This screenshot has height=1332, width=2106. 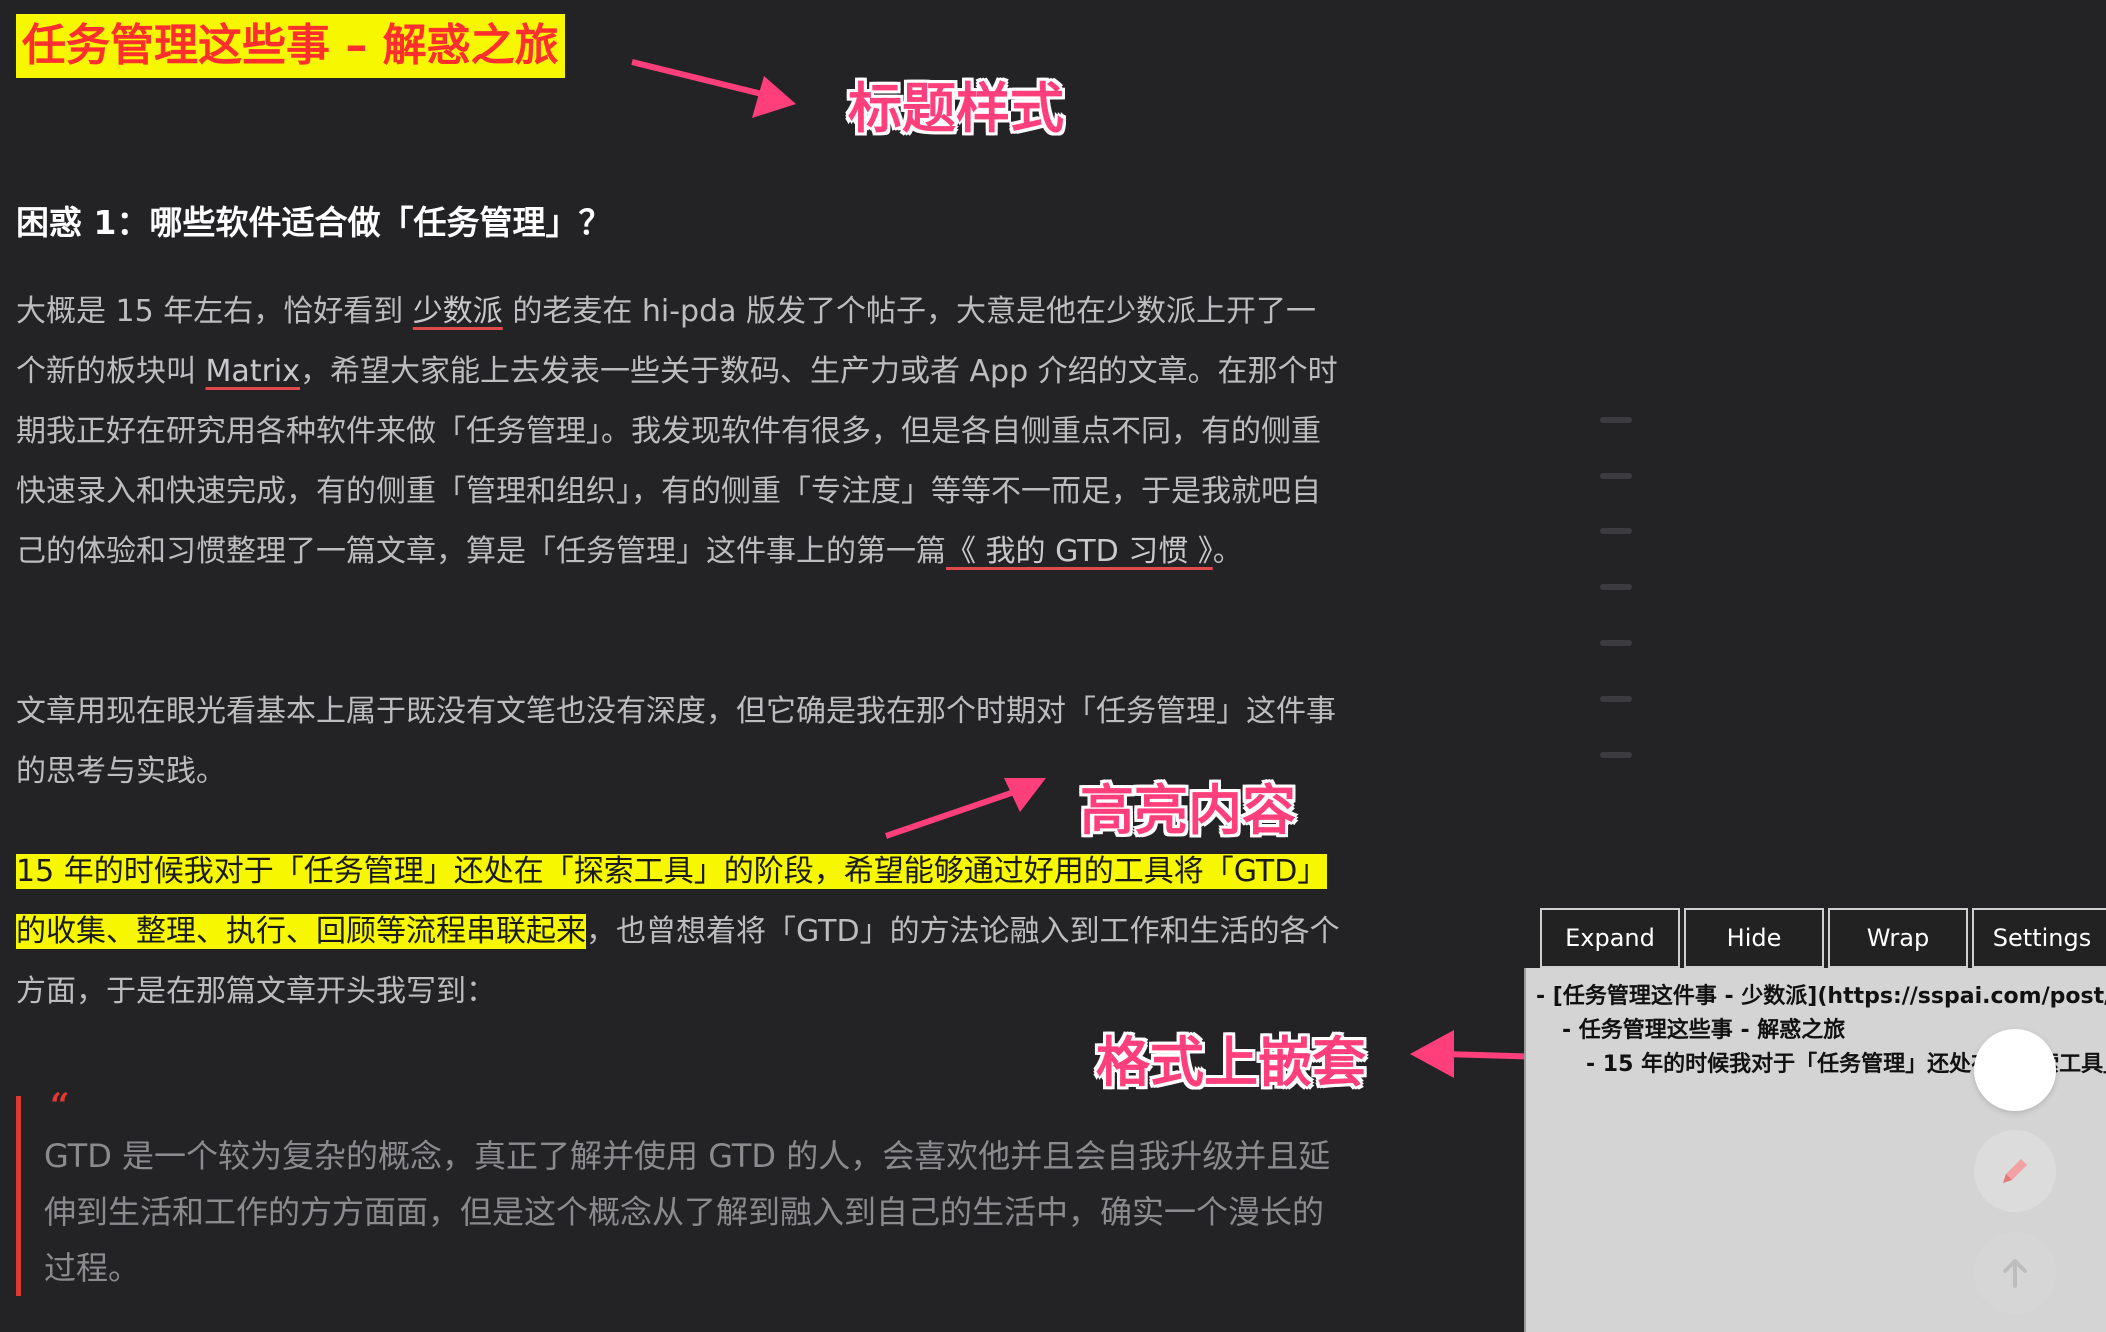 I want to click on arrow-title-annotation, so click(x=713, y=88).